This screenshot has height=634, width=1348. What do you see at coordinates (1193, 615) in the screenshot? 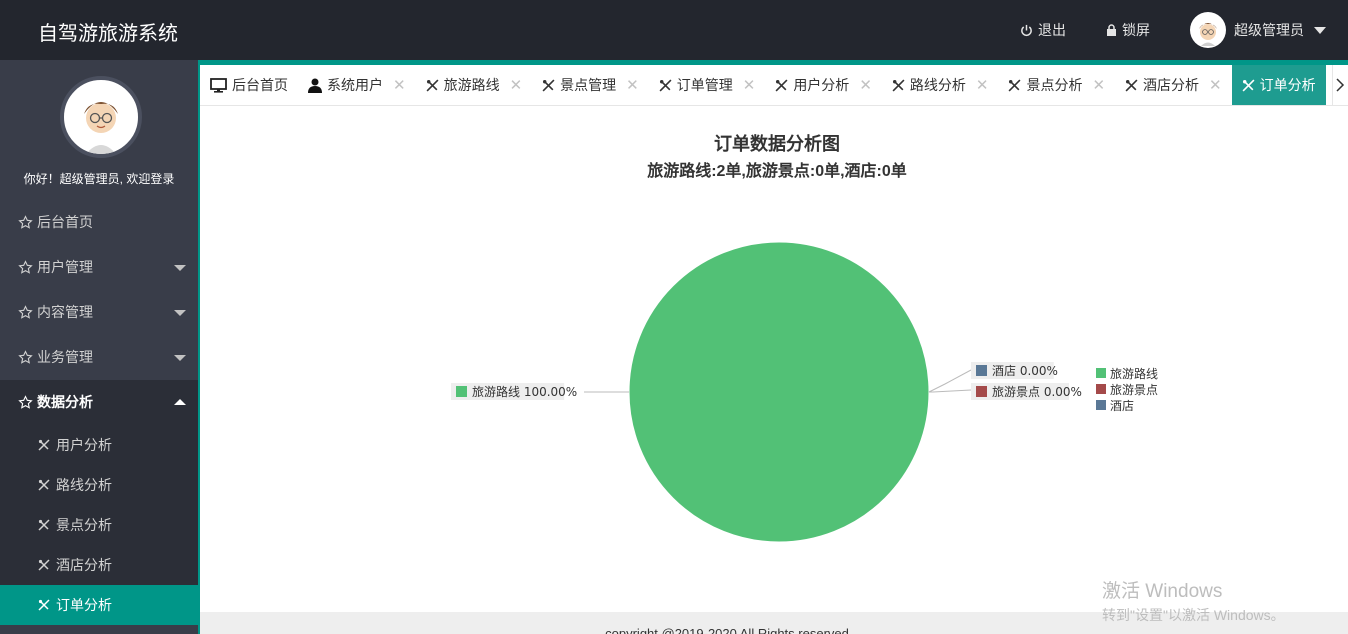
I see `watermark-line-2: 转到"设置"以激活 Windows。` at bounding box center [1193, 615].